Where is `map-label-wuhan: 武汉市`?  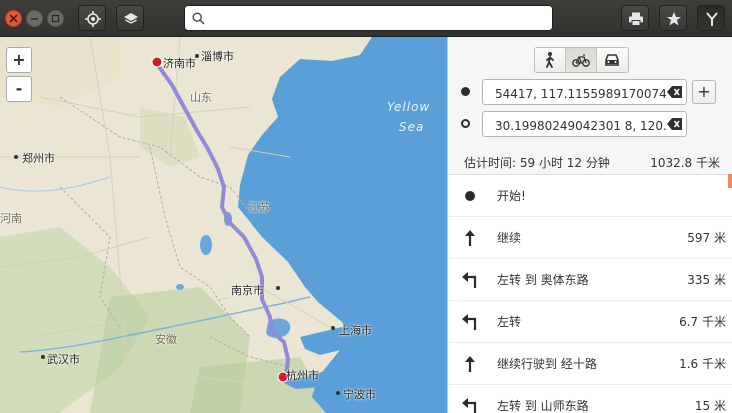
map-label-wuhan: 武汉市 is located at coordinates (63, 359).